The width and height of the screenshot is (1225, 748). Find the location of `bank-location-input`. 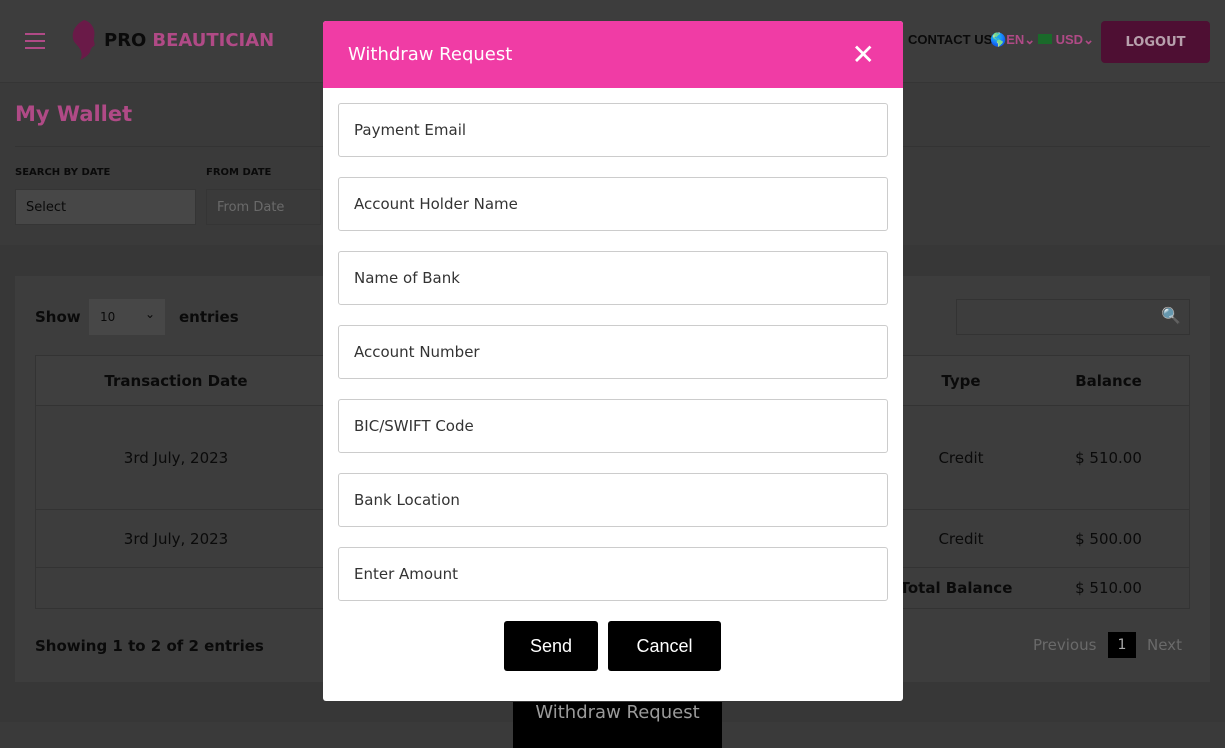

bank-location-input is located at coordinates (613, 500).